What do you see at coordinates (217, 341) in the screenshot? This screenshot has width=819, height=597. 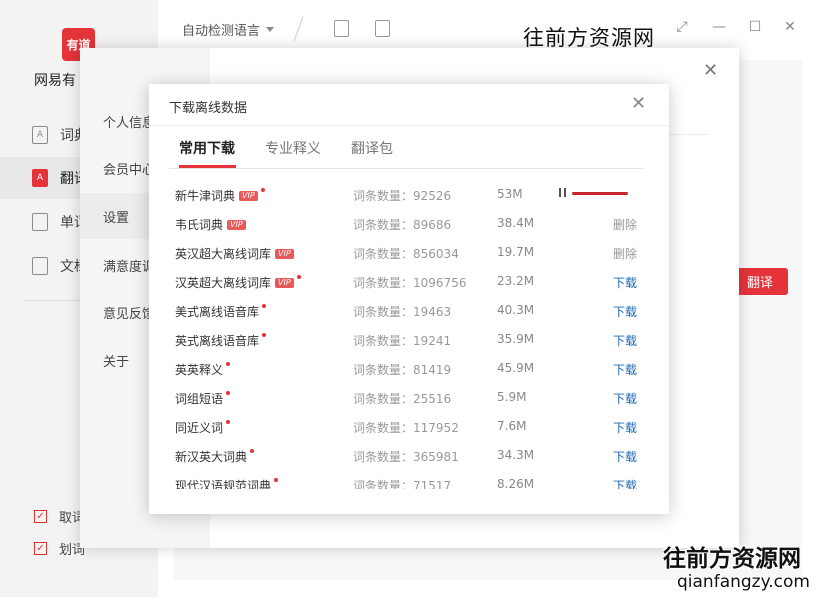 I see `dictionary-name-text: 英式离线语音库` at bounding box center [217, 341].